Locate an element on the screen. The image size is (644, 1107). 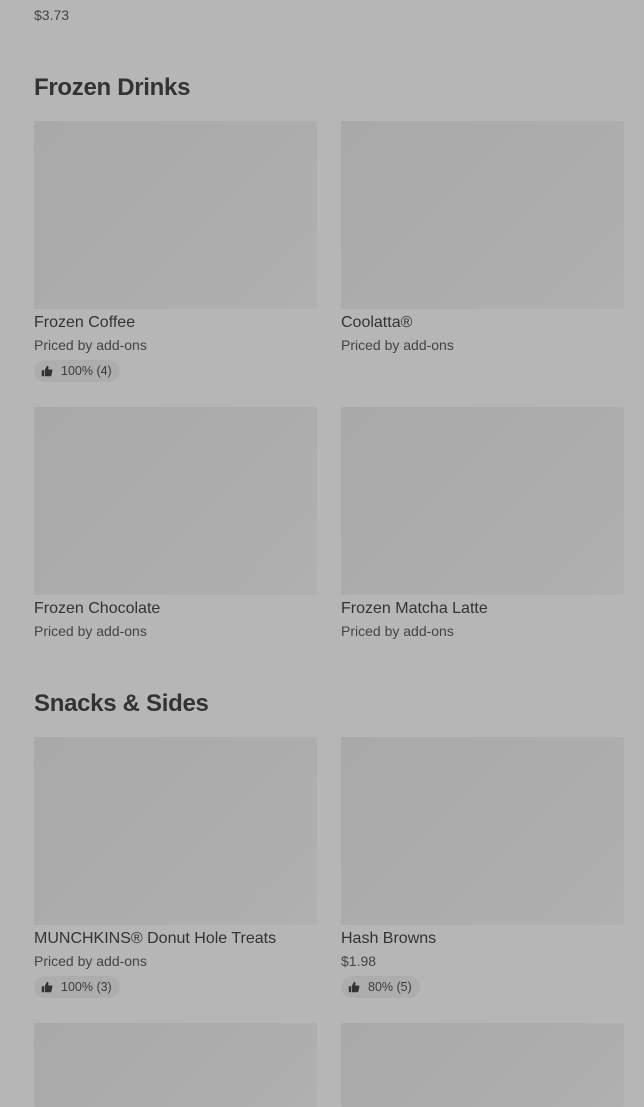
item-name: Hash Browns is located at coordinates (389, 938).